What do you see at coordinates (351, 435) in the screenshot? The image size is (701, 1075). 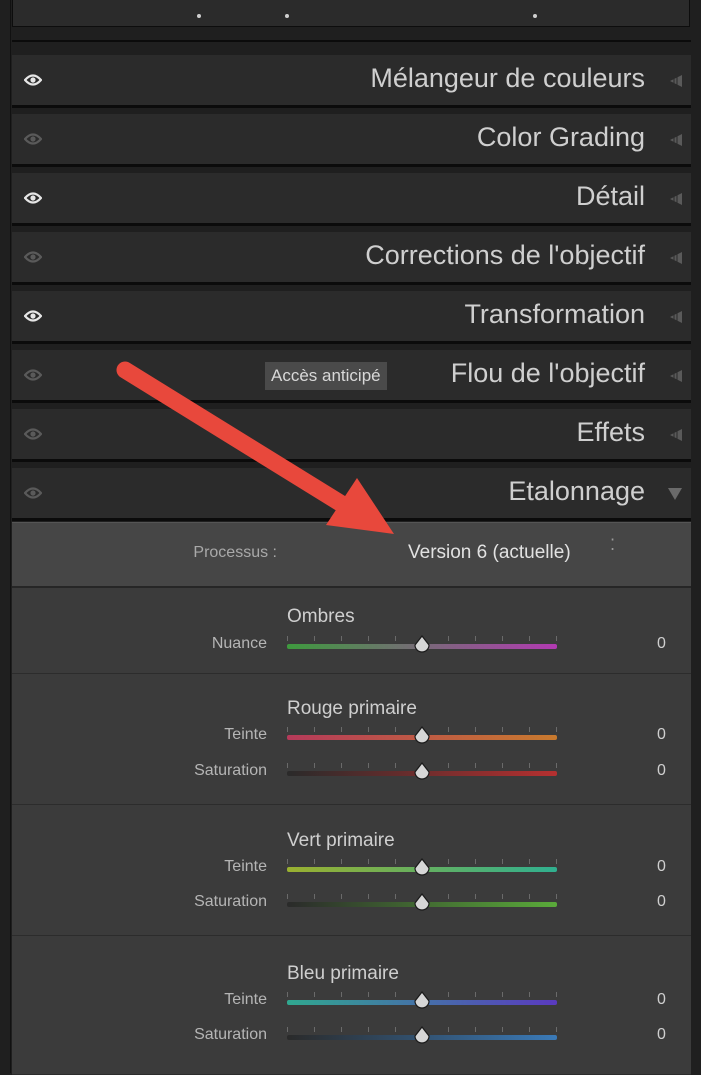 I see `panel-header-effets: Effets` at bounding box center [351, 435].